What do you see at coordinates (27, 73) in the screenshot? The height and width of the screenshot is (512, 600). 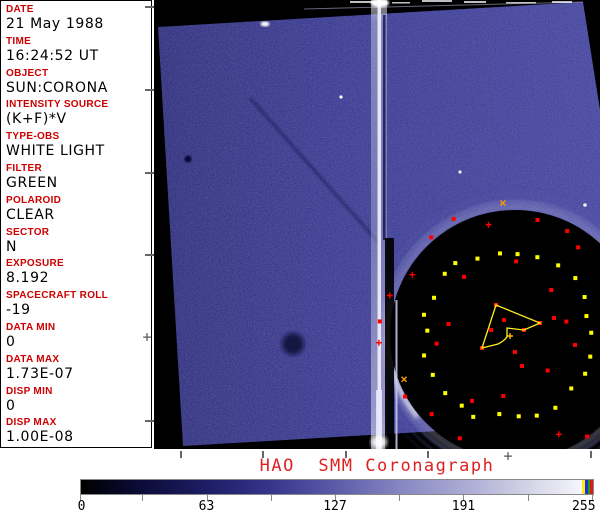 I see `field-label: OBJECT` at bounding box center [27, 73].